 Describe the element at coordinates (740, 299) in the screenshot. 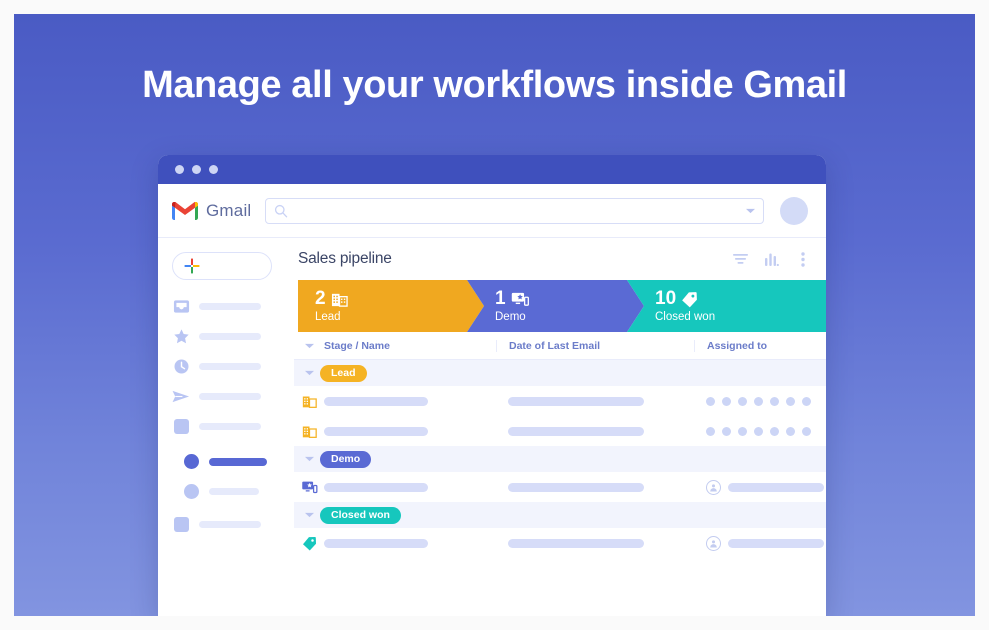

I see `stage-count-wrap: 10` at that location.